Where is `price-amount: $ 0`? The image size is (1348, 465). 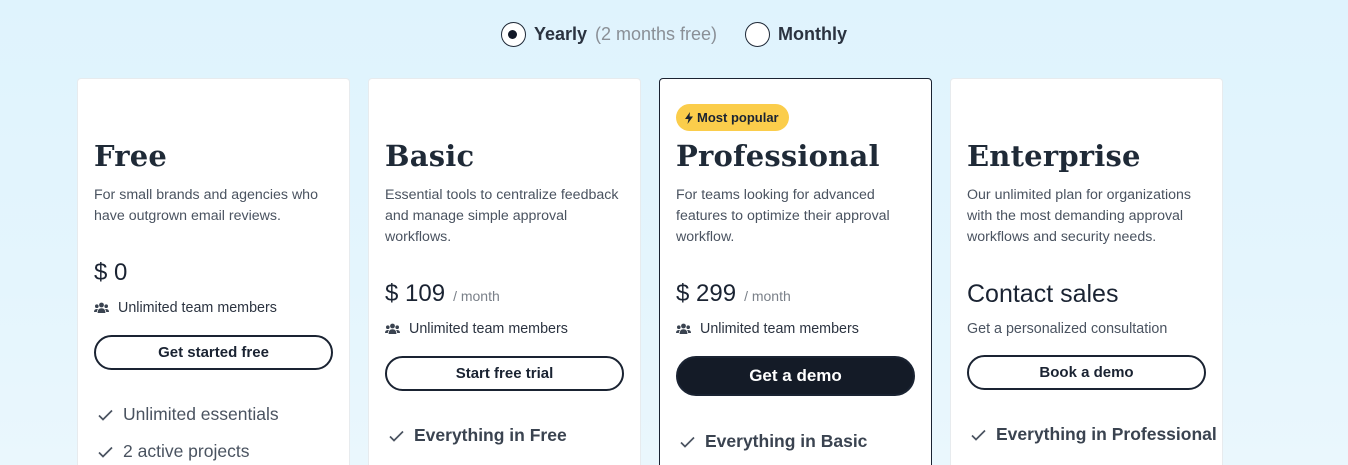
price-amount: $ 0 is located at coordinates (111, 272).